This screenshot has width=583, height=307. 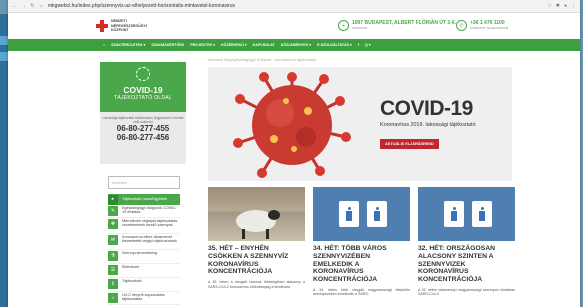 What do you see at coordinates (14, 6) in the screenshot?
I see `back-icon: ←` at bounding box center [14, 6].